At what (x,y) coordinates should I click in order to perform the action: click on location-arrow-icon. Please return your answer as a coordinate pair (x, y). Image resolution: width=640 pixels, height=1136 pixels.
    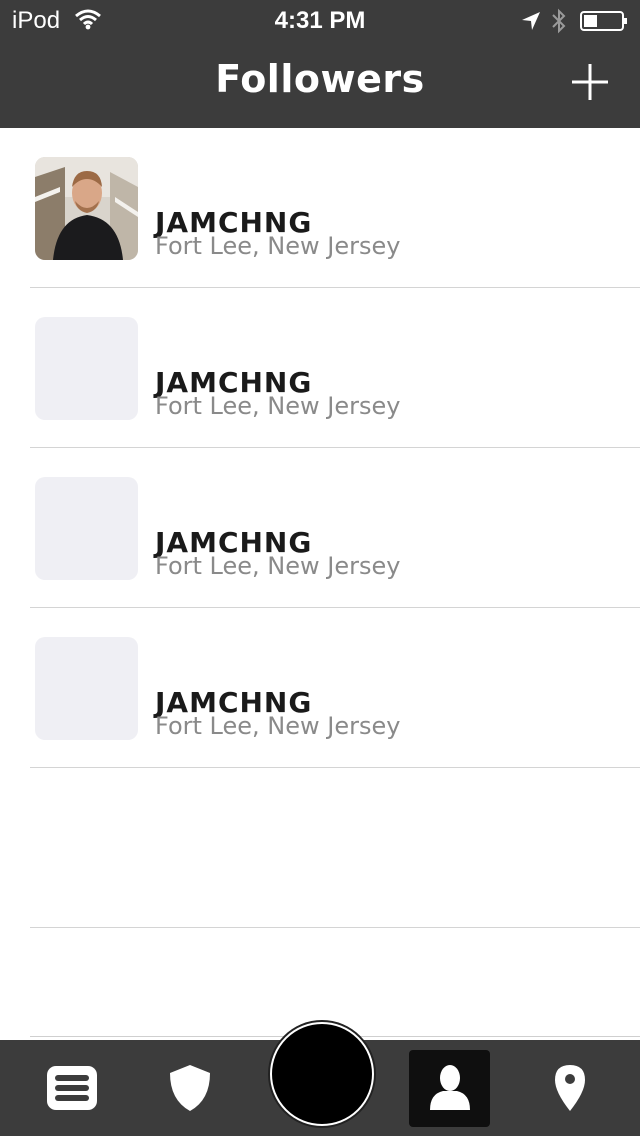
    Looking at the image, I should click on (531, 21).